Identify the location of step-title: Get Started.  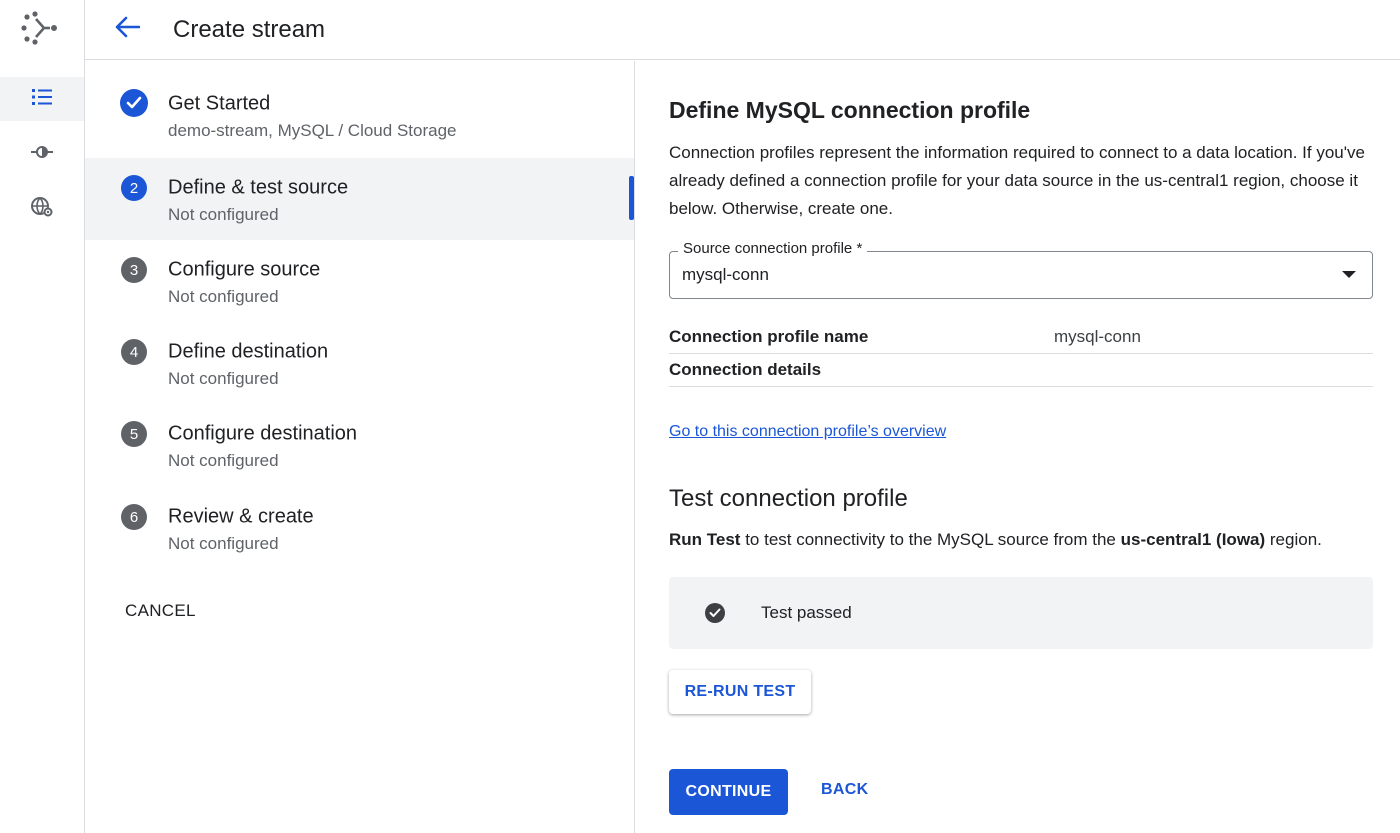
(219, 103).